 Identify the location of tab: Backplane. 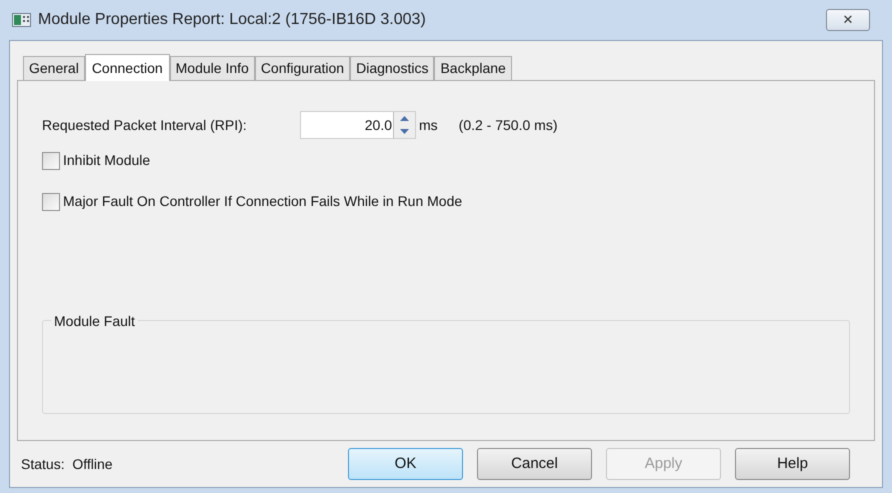
(473, 68).